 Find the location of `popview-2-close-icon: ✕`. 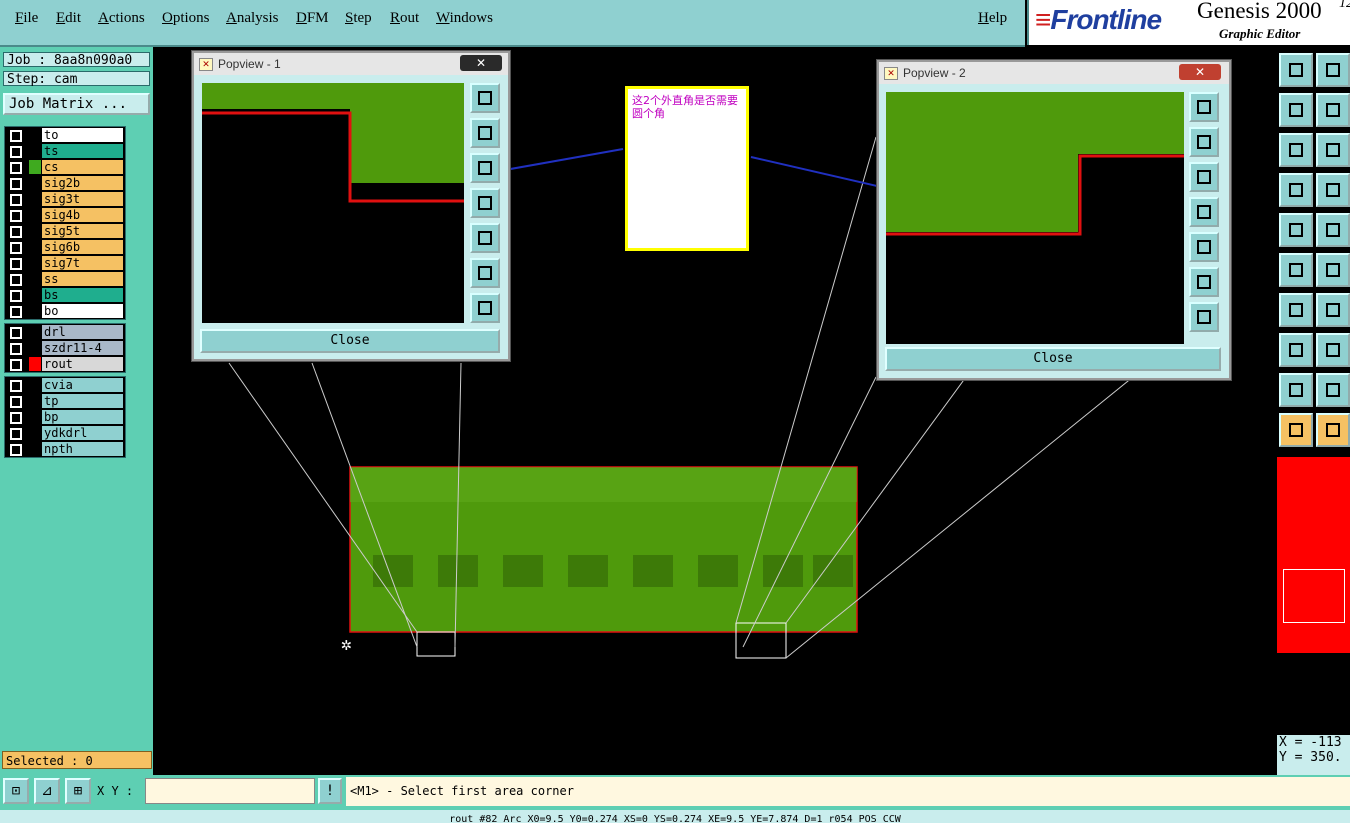

popview-2-close-icon: ✕ is located at coordinates (1200, 72).